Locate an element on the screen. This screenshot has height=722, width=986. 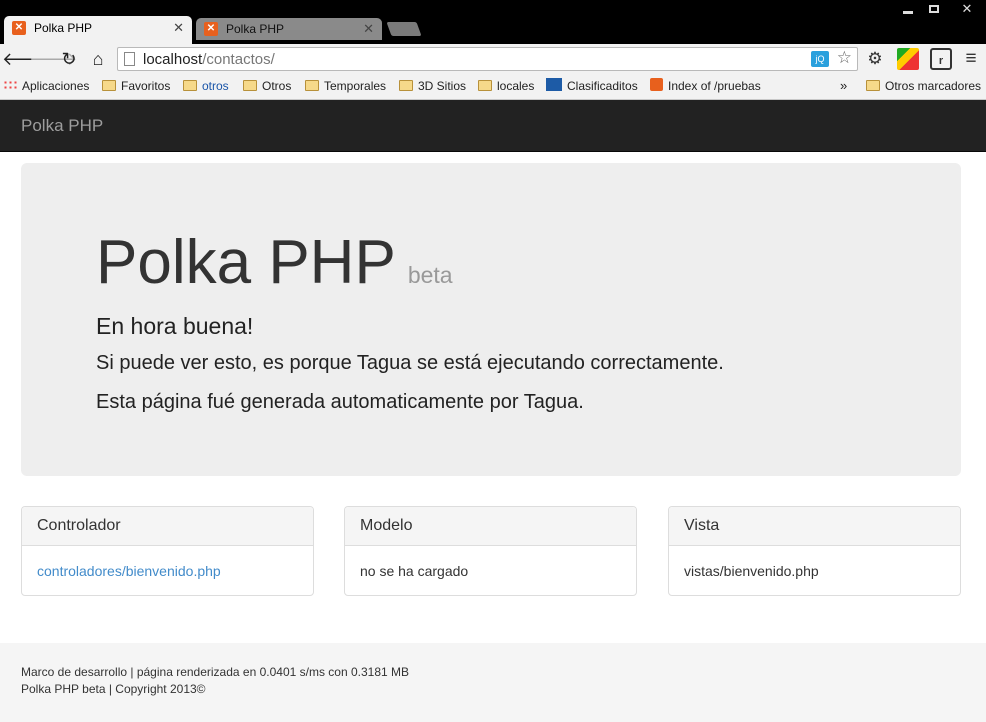
settings-gear-icon: ⚙ is located at coordinates (875, 59).